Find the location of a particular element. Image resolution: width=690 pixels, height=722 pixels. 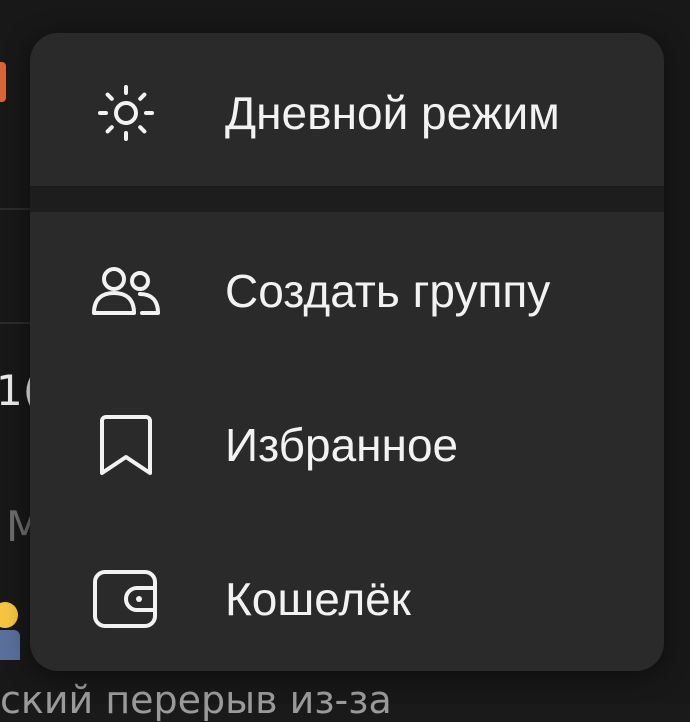

background-partial-text: ский перерыв из-за is located at coordinates (196, 700).